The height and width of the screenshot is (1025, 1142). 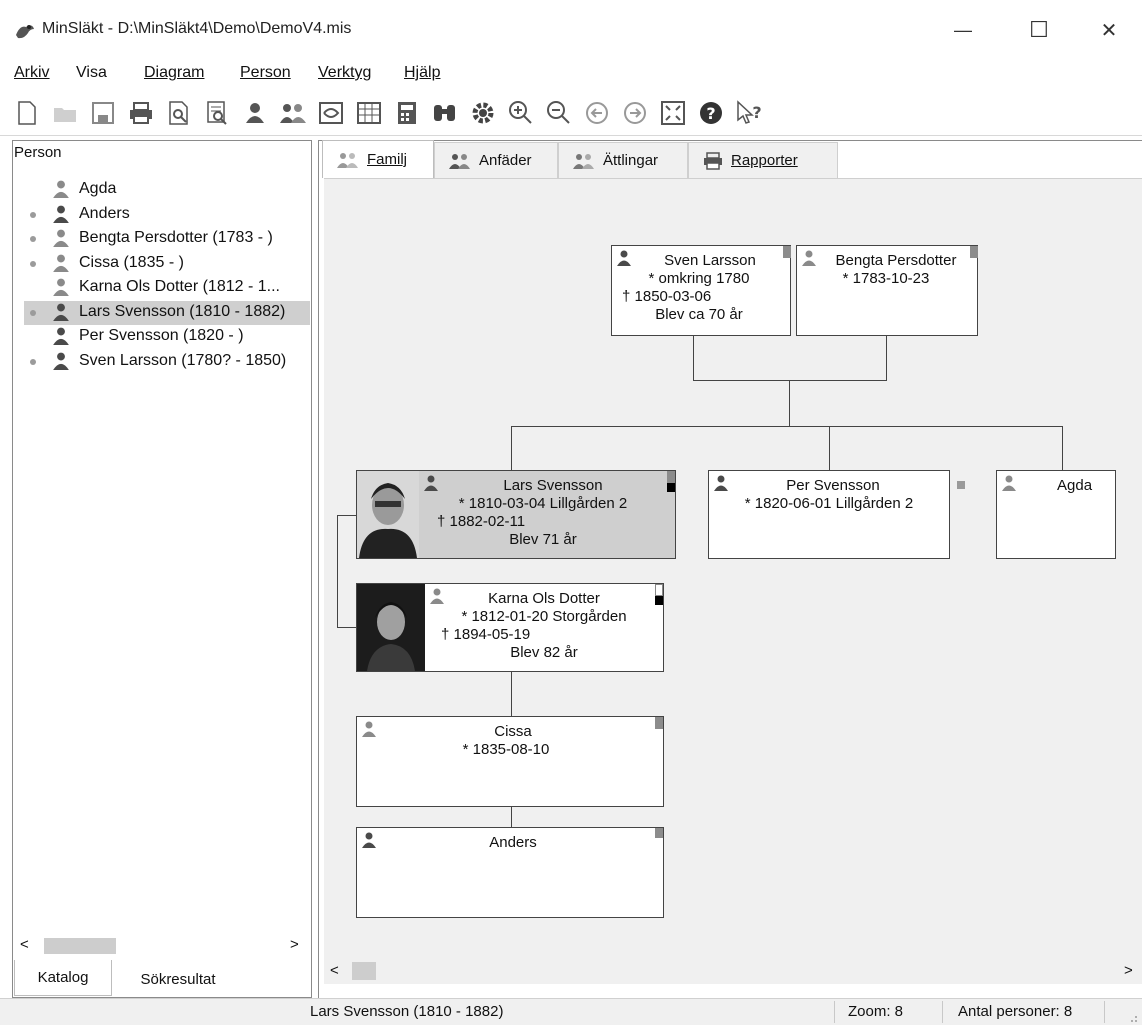 I want to click on person-list-label: Anders, so click(x=104, y=213).